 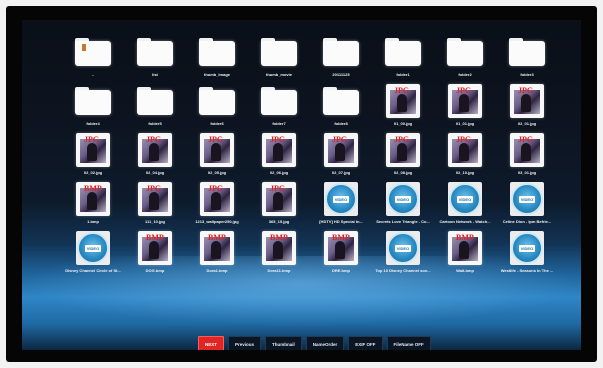 I want to click on file-name-label: 02_05.jpg, so click(x=217, y=172).